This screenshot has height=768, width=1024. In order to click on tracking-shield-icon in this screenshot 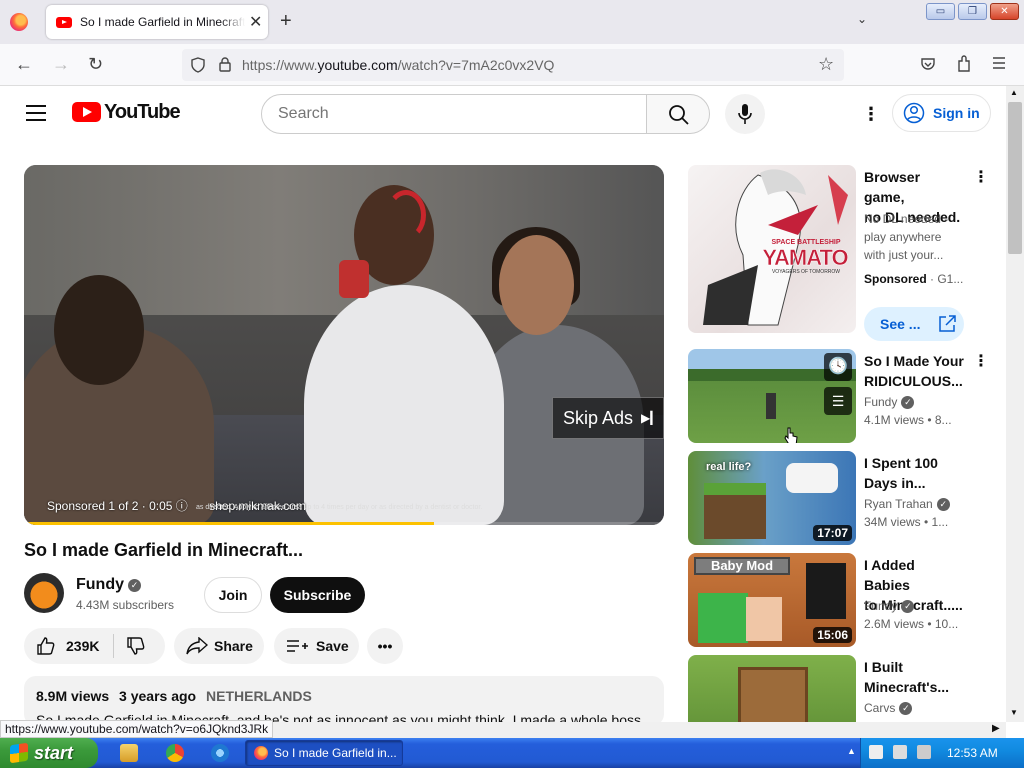, I will do `click(198, 65)`.